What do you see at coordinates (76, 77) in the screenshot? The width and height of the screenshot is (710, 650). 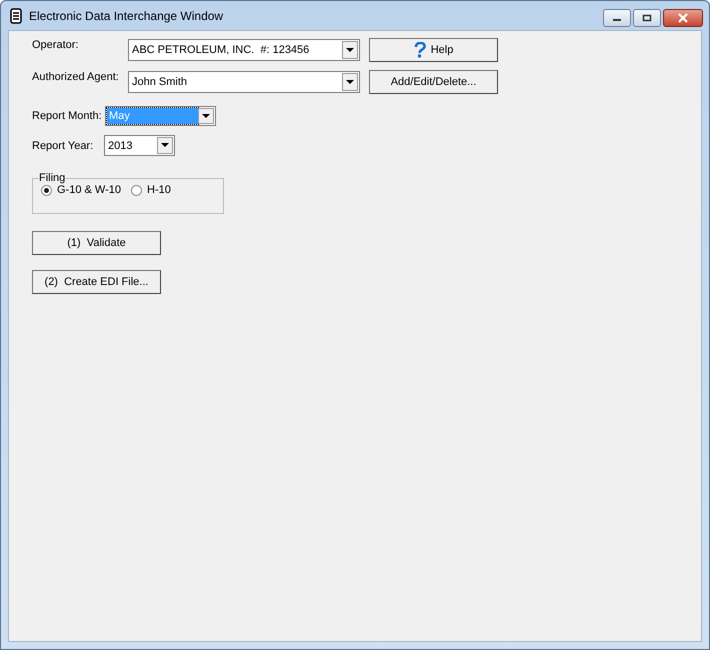 I see `agent-label: Authorized Agent:` at bounding box center [76, 77].